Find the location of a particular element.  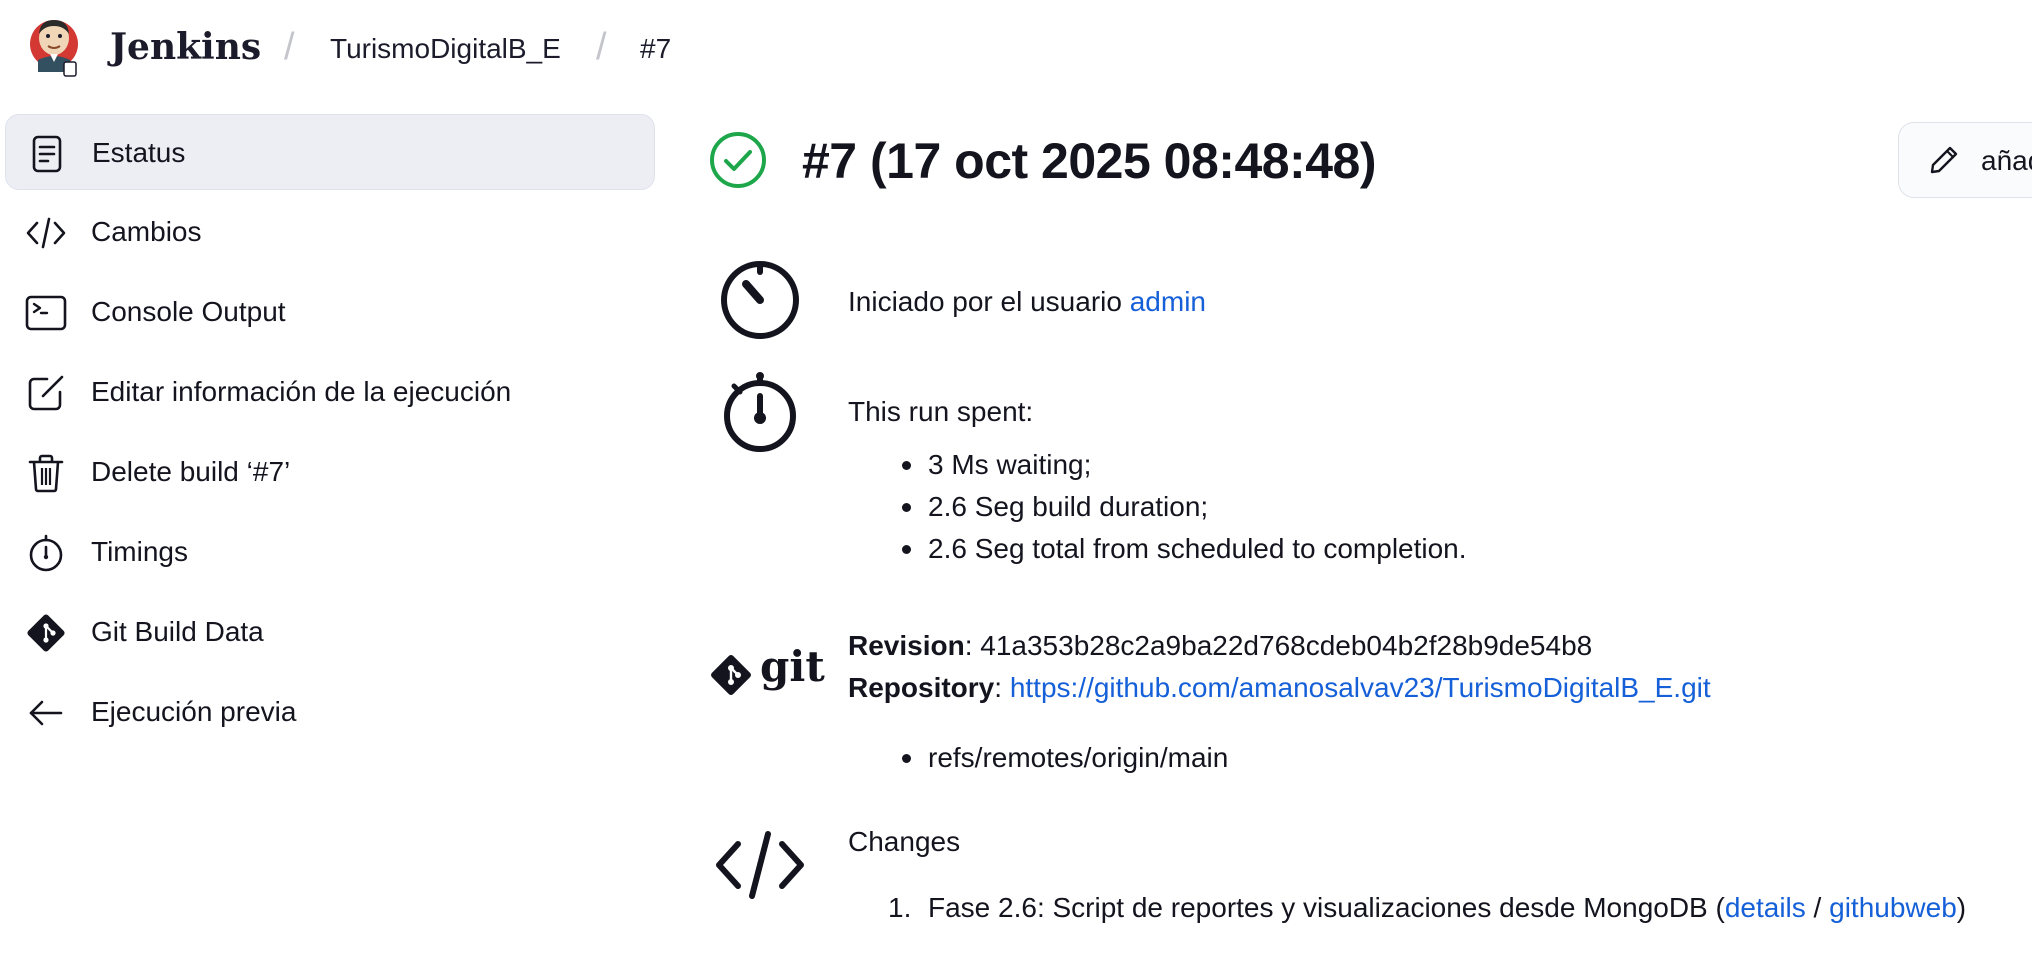

sidebar-item-label: Editar información de la ejecución is located at coordinates (301, 391).